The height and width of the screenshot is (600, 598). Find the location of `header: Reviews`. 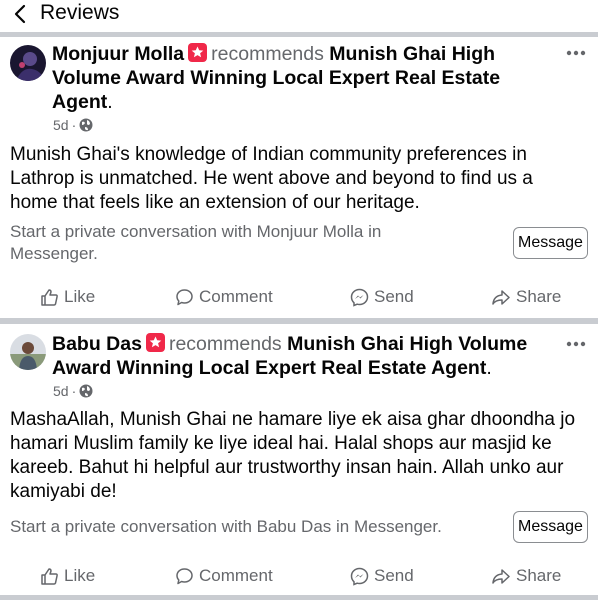

header: Reviews is located at coordinates (299, 16).